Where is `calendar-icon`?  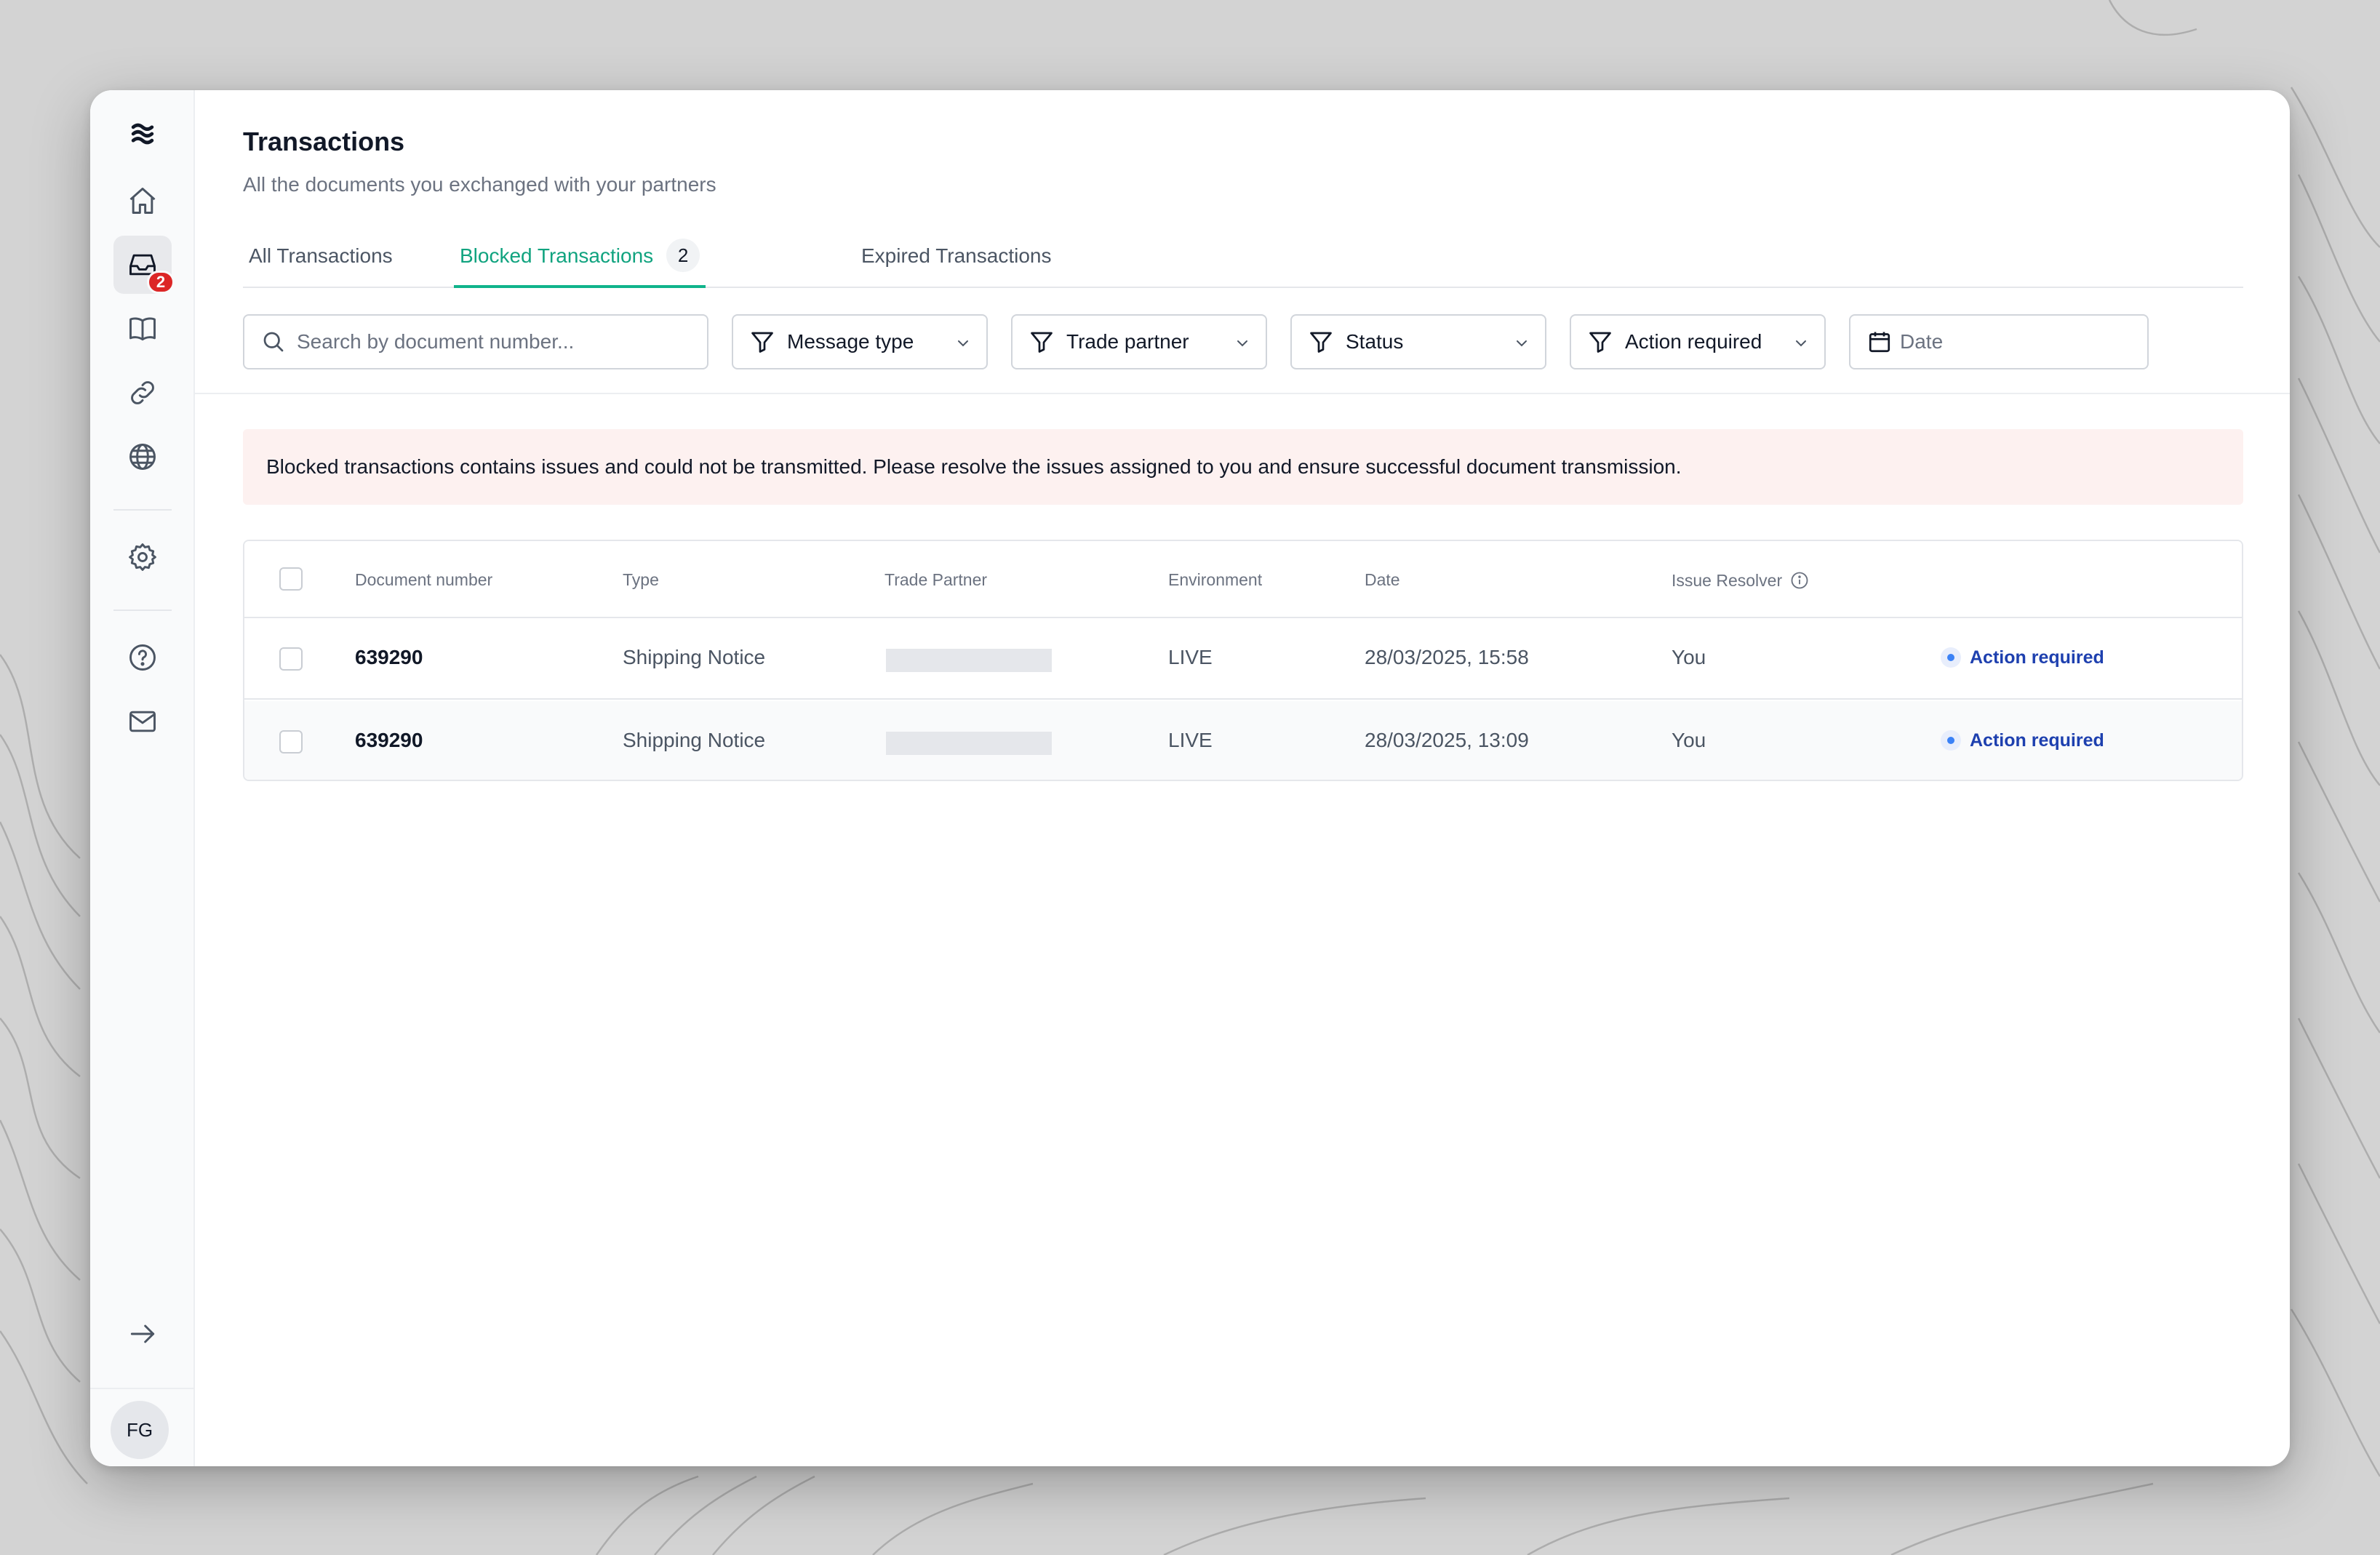 calendar-icon is located at coordinates (1879, 342).